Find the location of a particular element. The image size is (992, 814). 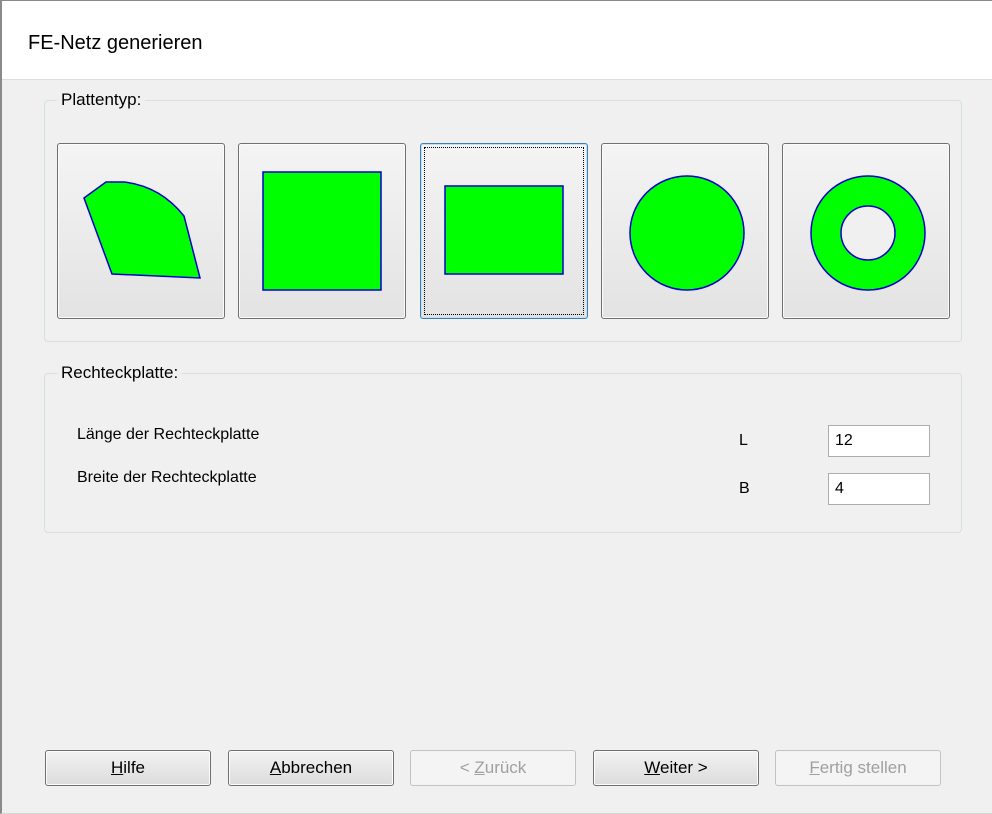

plate-type-square-button is located at coordinates (322, 231).